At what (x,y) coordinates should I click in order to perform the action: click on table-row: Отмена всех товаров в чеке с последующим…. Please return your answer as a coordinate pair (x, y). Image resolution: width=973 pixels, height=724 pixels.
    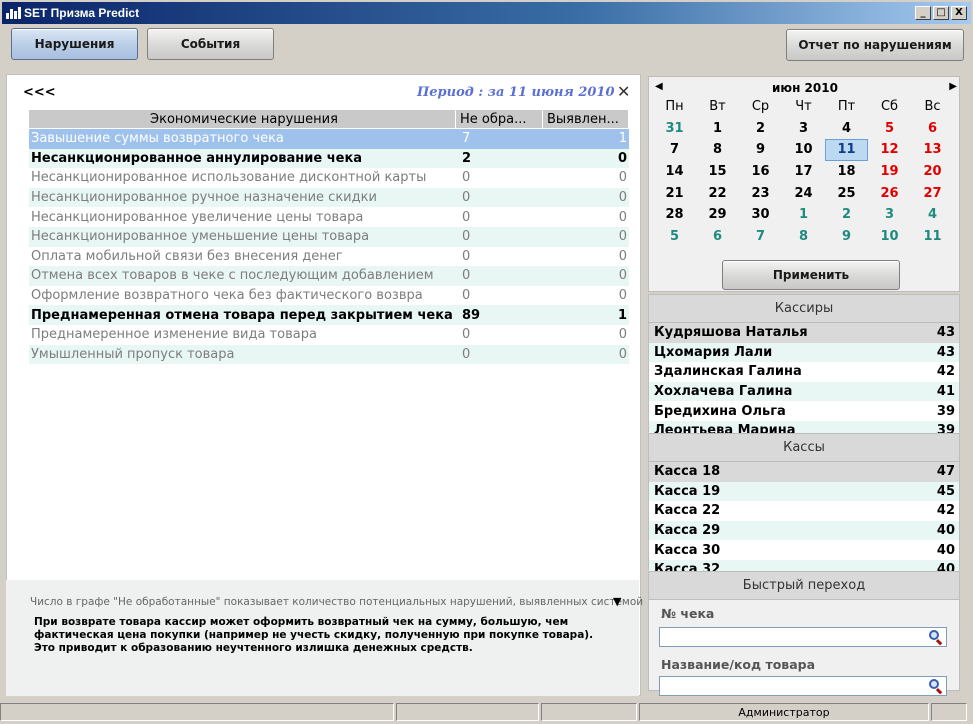
    Looking at the image, I should click on (329, 276).